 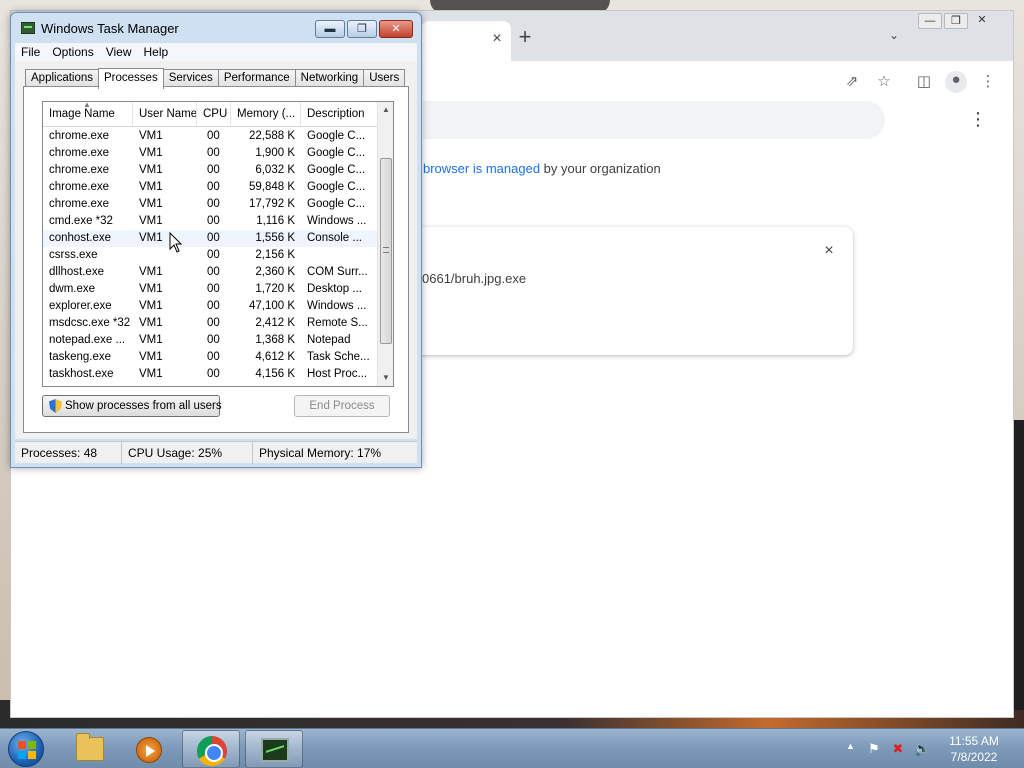 What do you see at coordinates (466, 41) in the screenshot?
I see `chrome-tab: ×` at bounding box center [466, 41].